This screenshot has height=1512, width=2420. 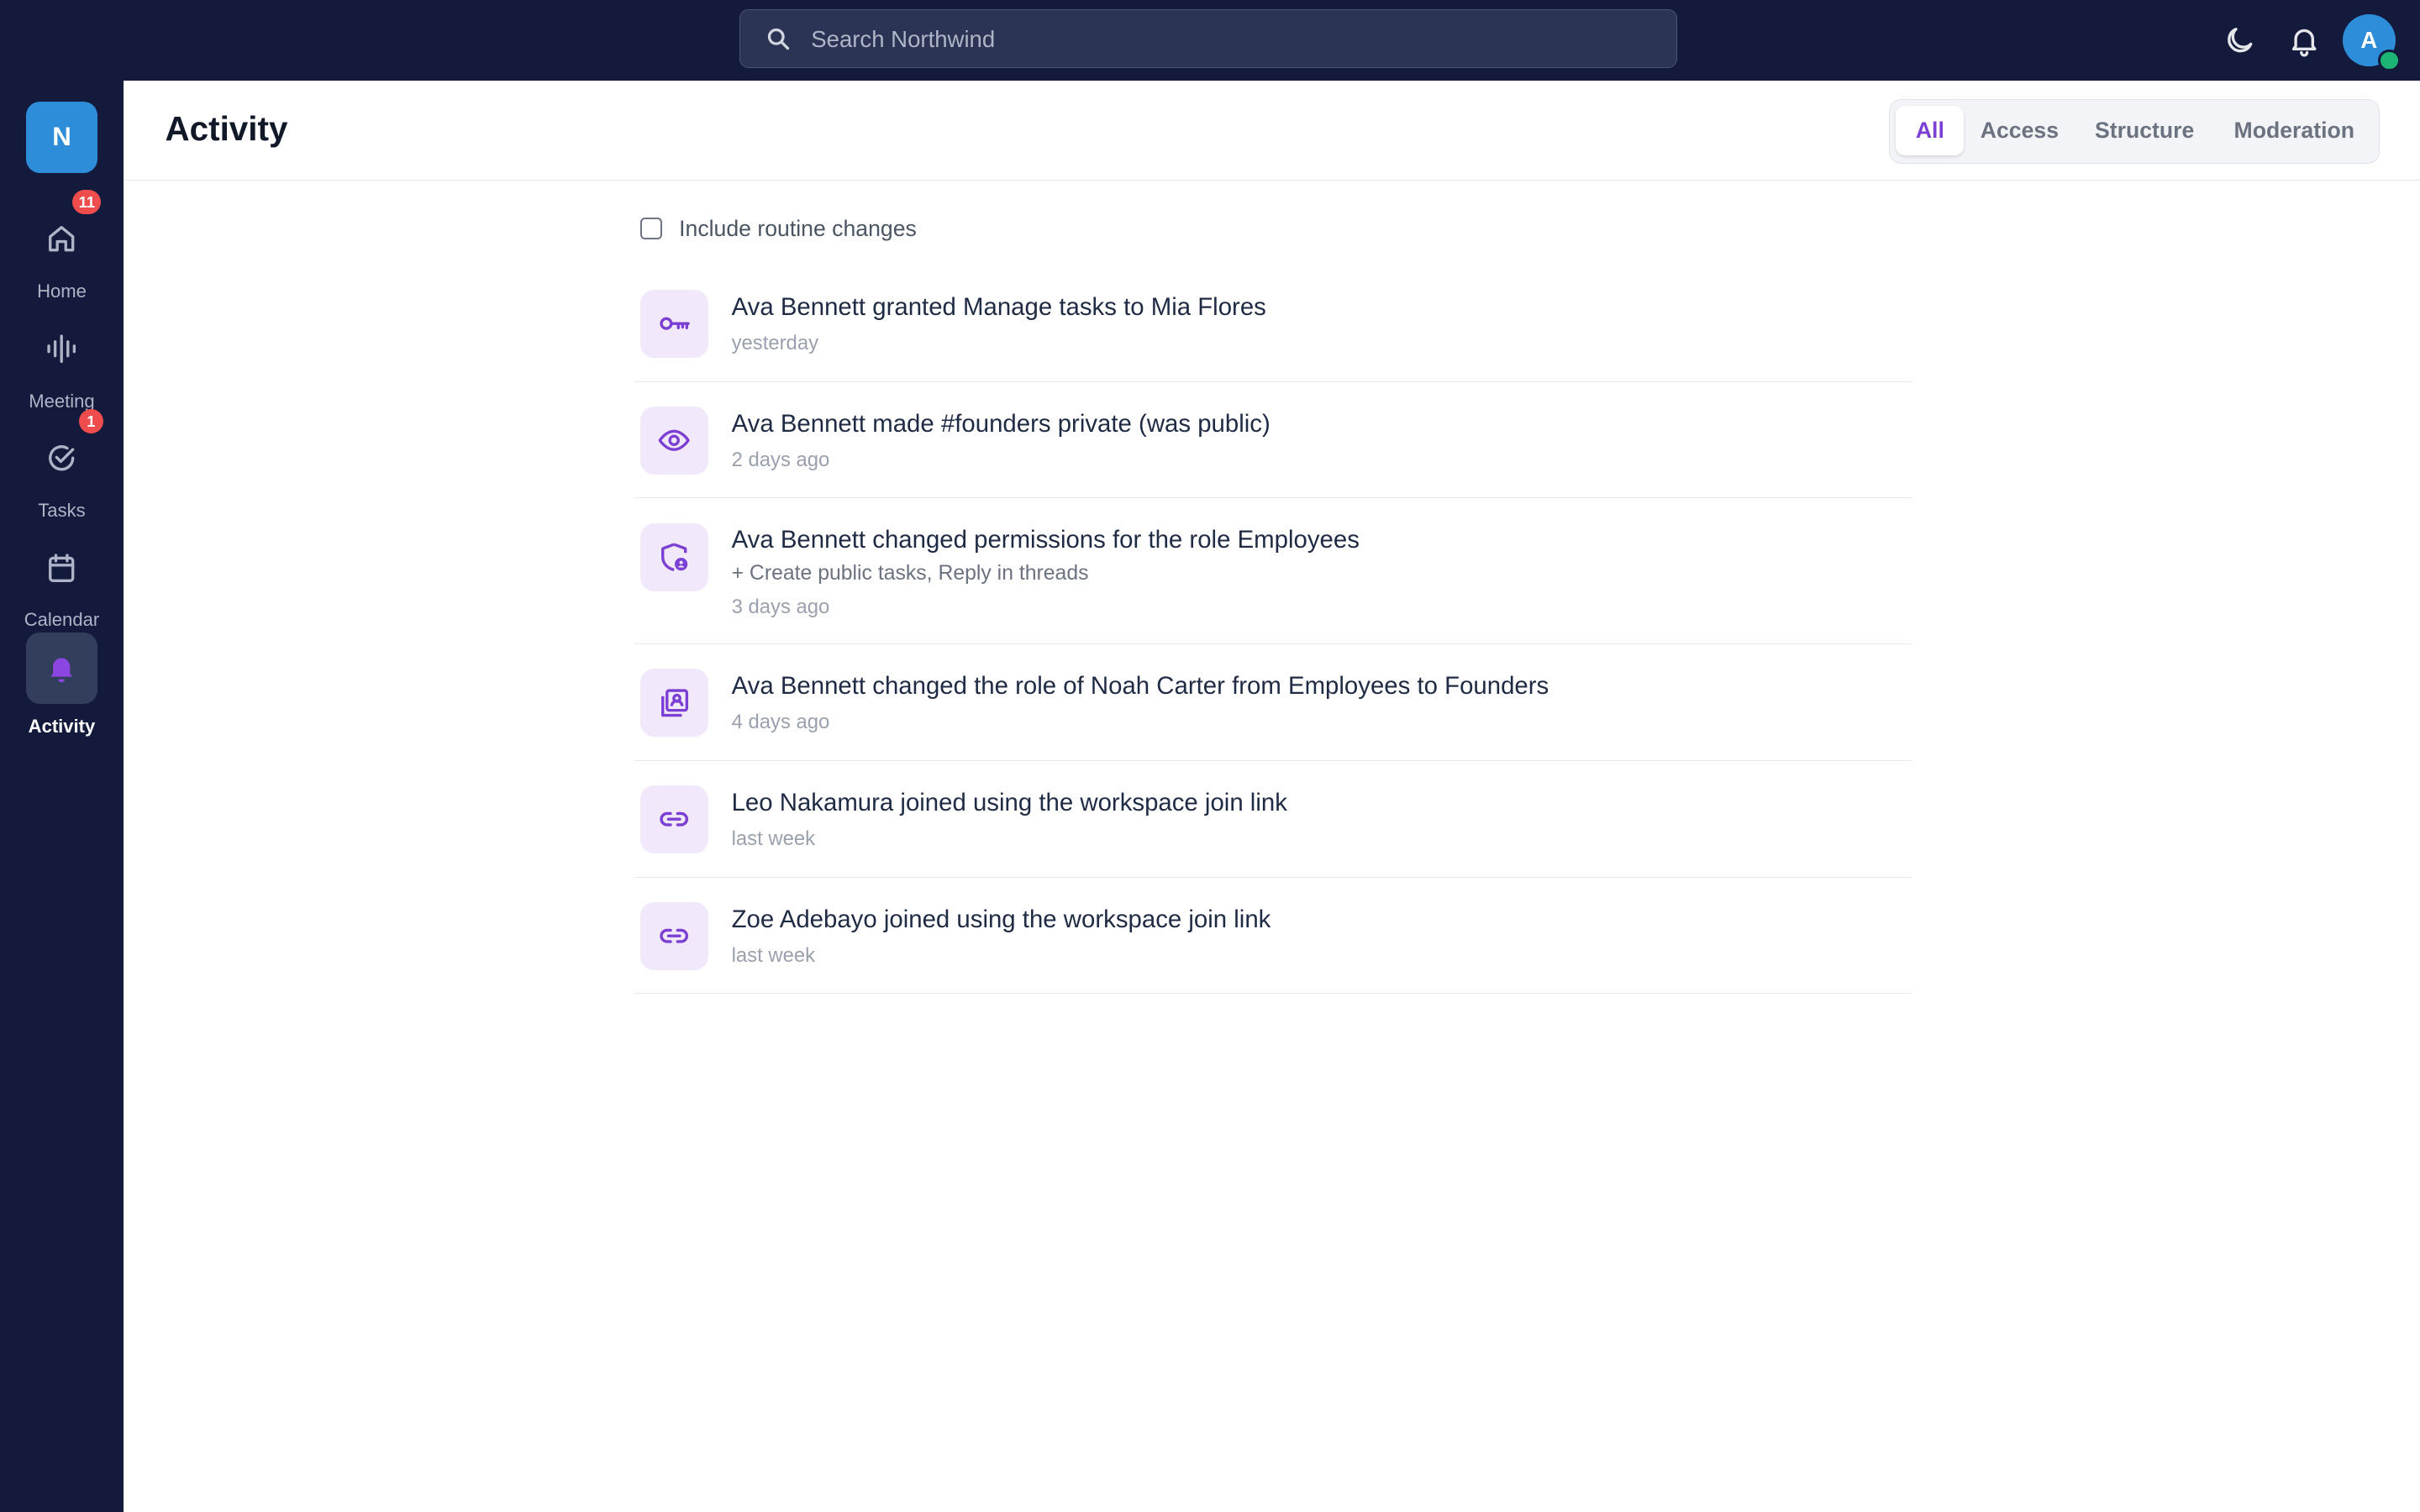 I want to click on online-status-dot, so click(x=2390, y=60).